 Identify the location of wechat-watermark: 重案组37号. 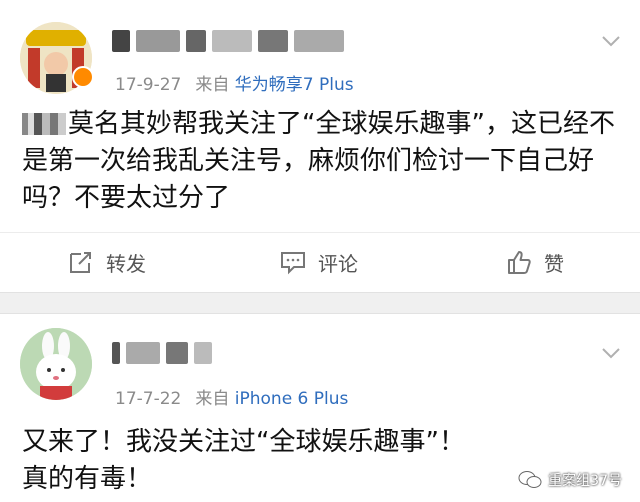
(570, 480).